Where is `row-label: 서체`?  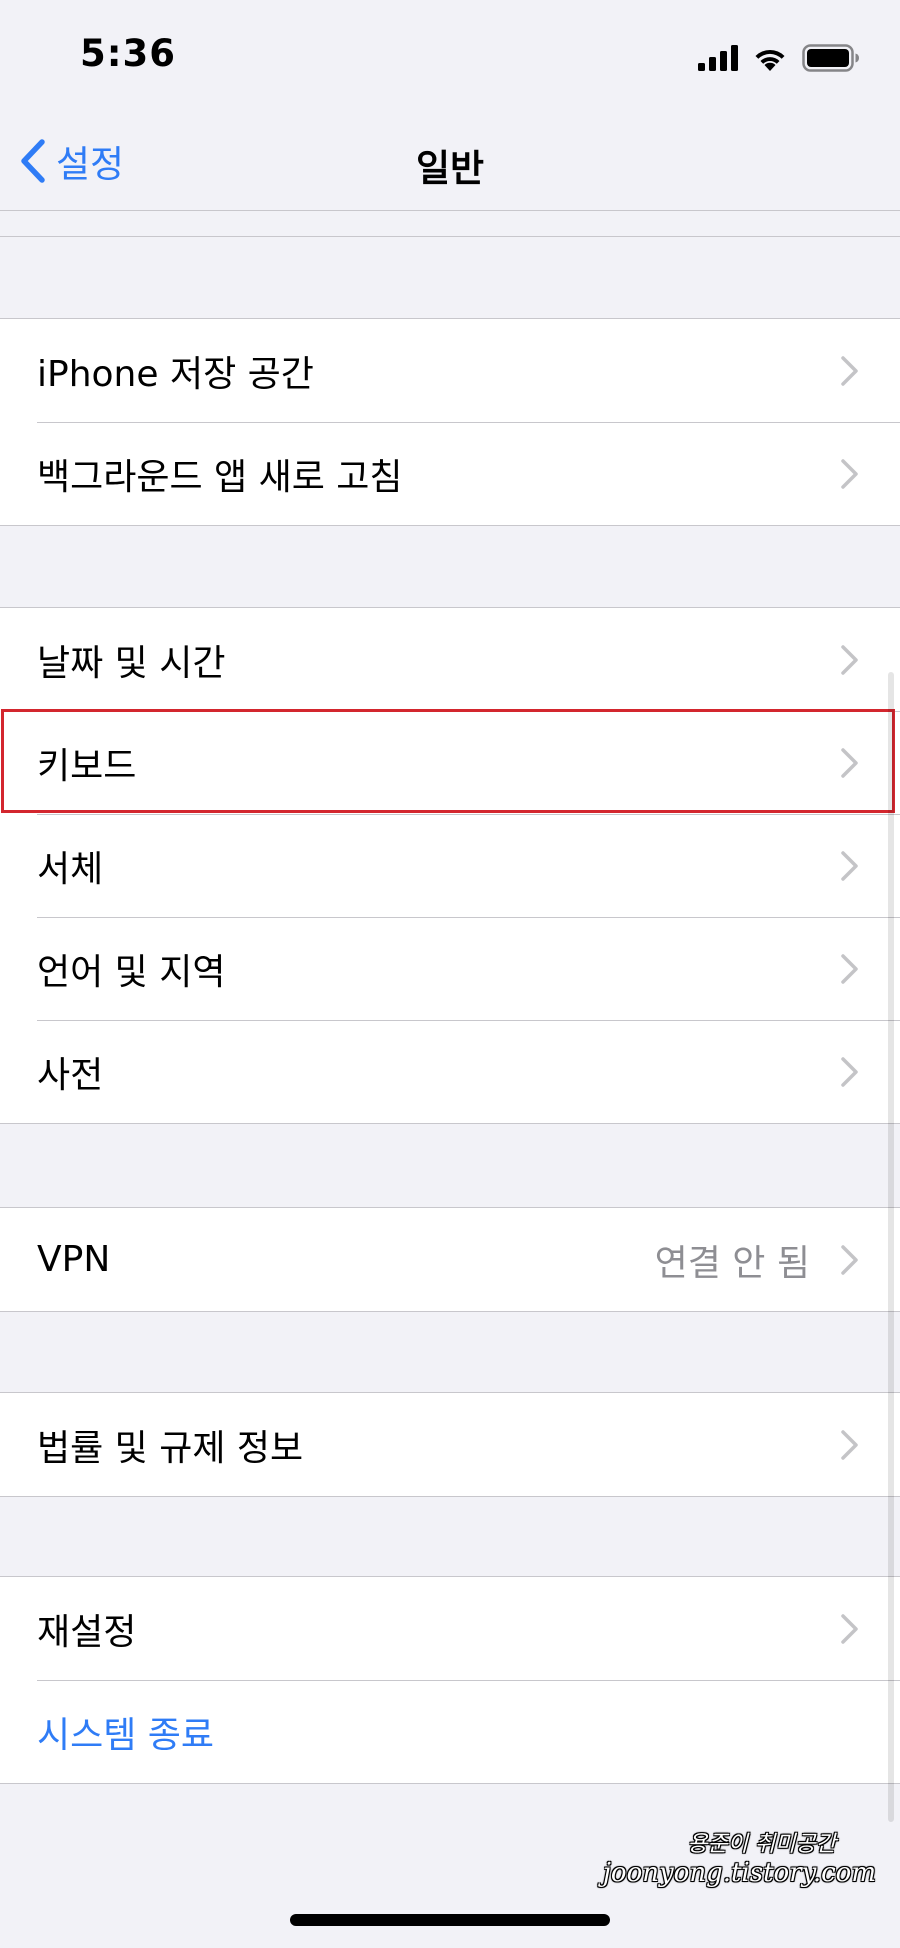
row-label: 서체 is located at coordinates (70, 869).